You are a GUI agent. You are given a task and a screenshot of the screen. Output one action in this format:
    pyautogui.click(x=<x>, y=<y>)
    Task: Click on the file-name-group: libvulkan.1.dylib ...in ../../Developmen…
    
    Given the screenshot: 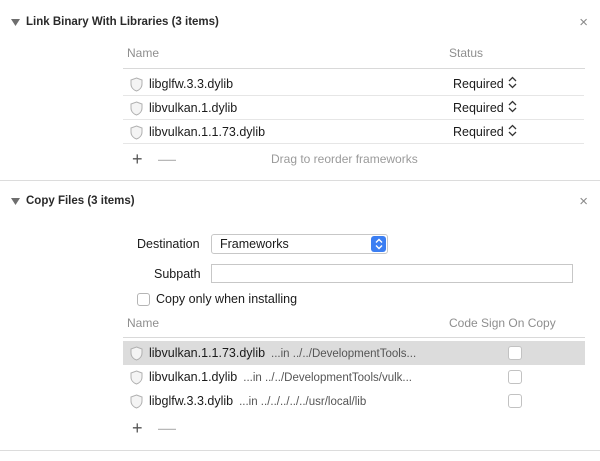 What is the action you would take?
    pyautogui.click(x=280, y=377)
    